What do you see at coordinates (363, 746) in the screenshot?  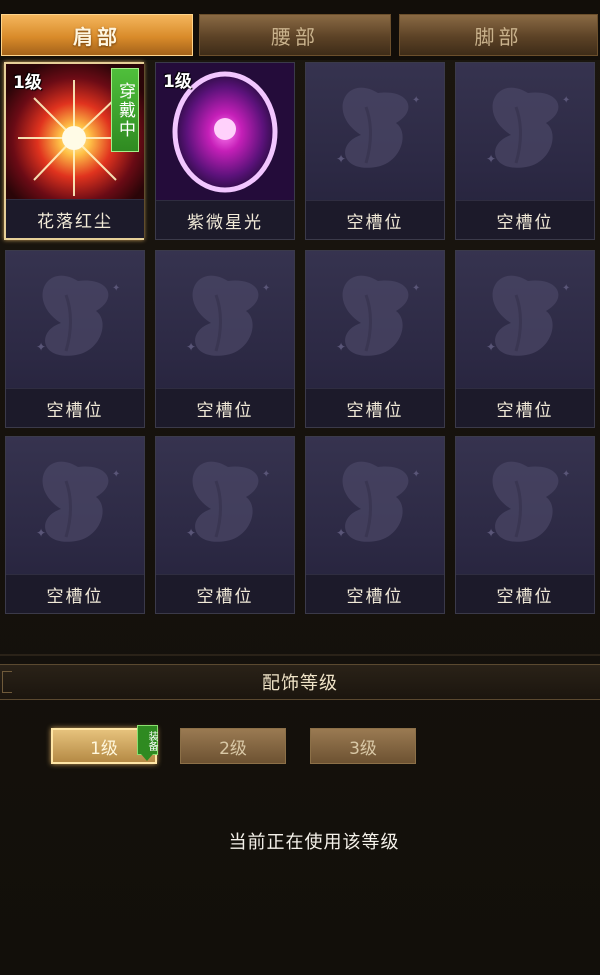 I see `level-3-button: 3级` at bounding box center [363, 746].